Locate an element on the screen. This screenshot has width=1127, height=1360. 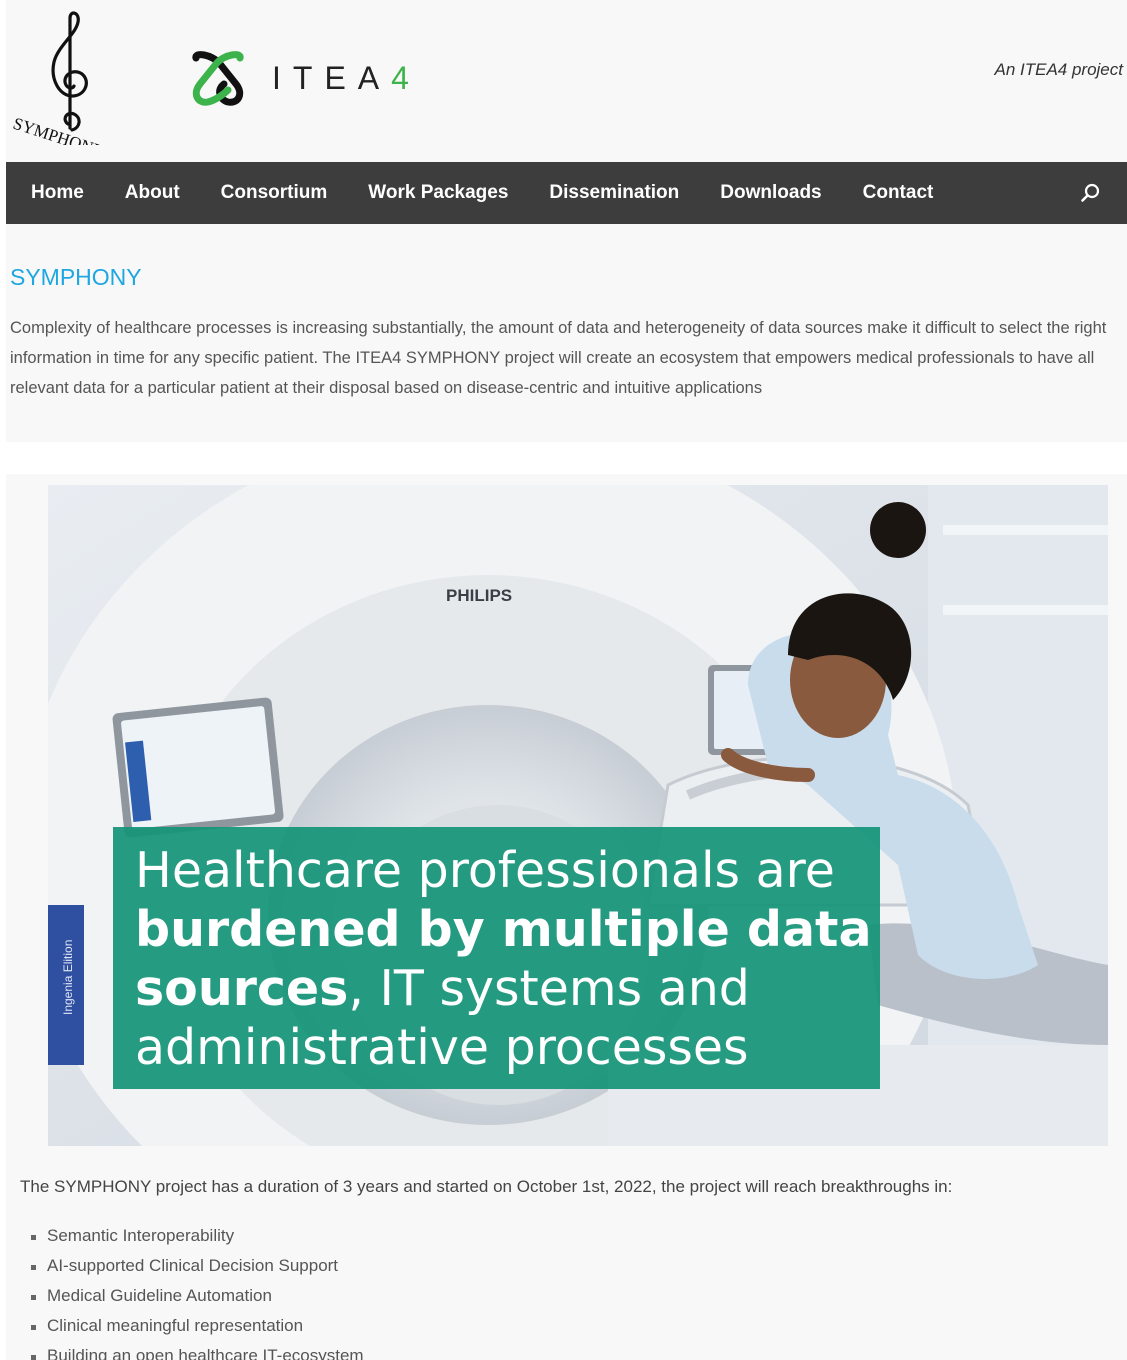
hero-line-2: burdened by multiple data is located at coordinates (507, 929).